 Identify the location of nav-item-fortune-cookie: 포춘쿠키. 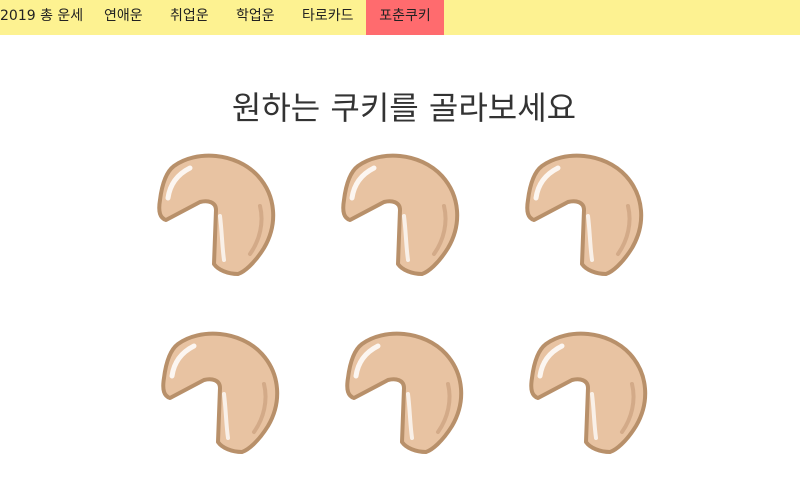
(405, 17).